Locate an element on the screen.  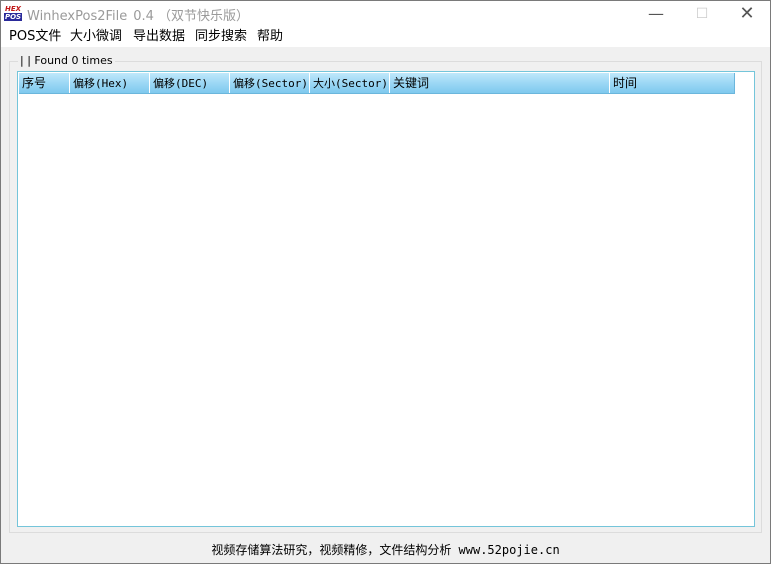
maximize-button: ☐ is located at coordinates (702, 14).